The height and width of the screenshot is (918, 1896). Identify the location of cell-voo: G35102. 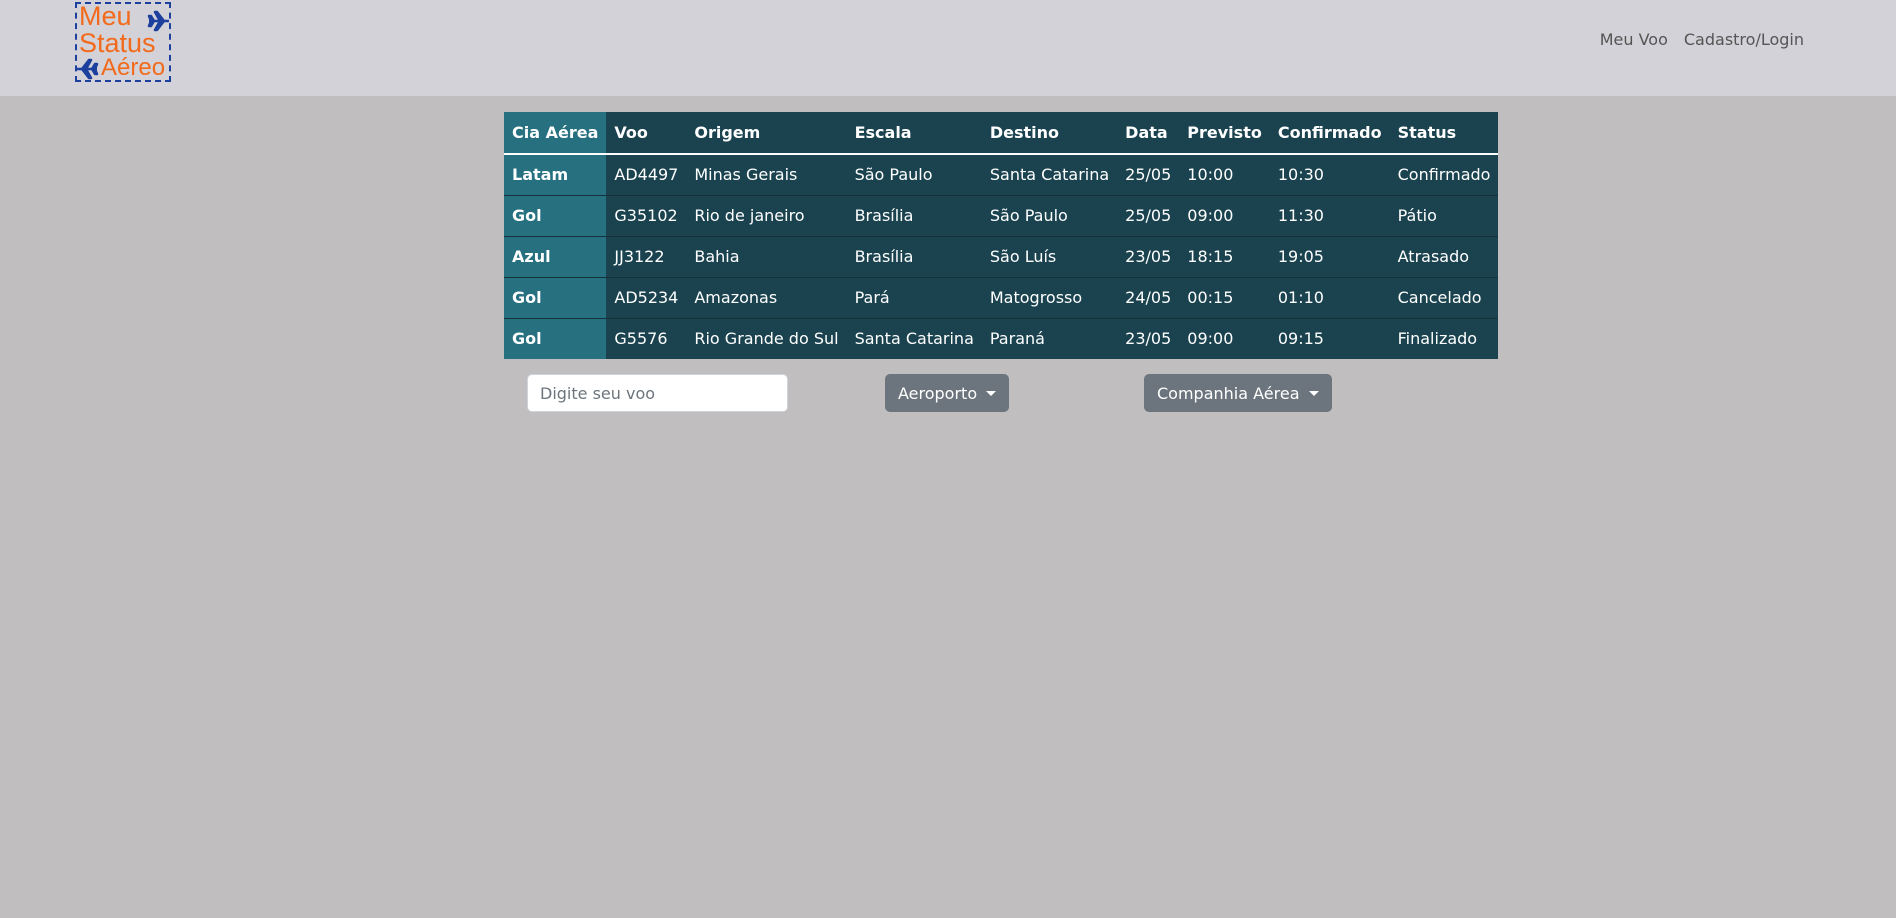
(646, 215).